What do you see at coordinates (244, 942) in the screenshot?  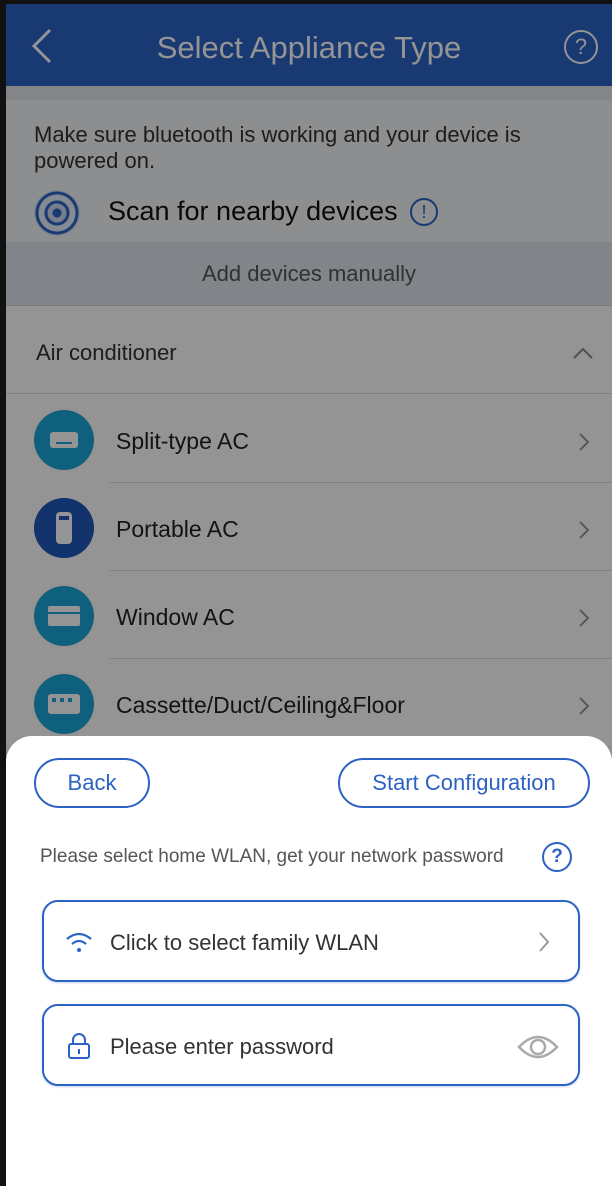 I see `wlan-select-label: Click to select family WLAN` at bounding box center [244, 942].